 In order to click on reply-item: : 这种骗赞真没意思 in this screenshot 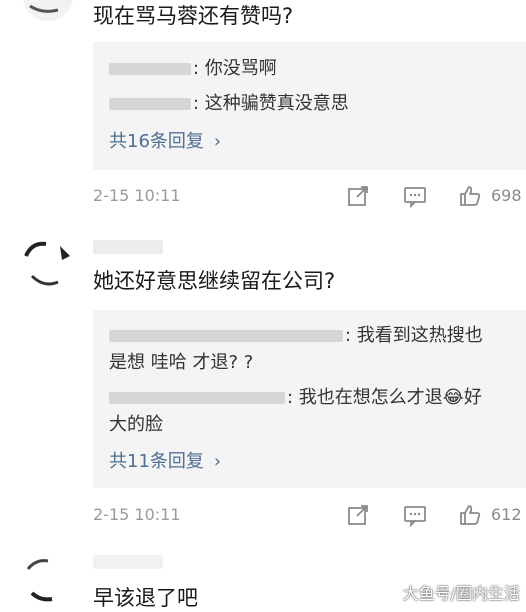, I will do `click(309, 103)`.